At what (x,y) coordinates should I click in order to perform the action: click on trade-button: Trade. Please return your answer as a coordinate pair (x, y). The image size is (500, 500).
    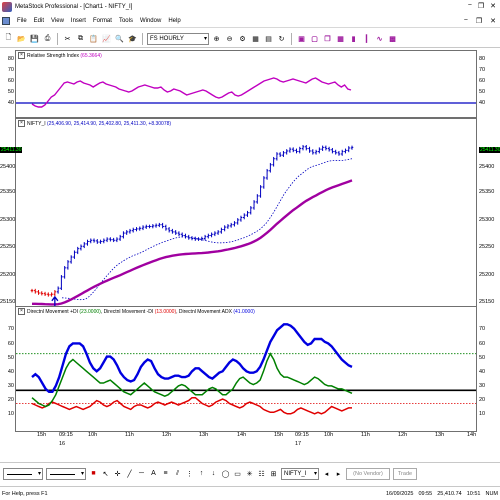
    Looking at the image, I should click on (405, 473).